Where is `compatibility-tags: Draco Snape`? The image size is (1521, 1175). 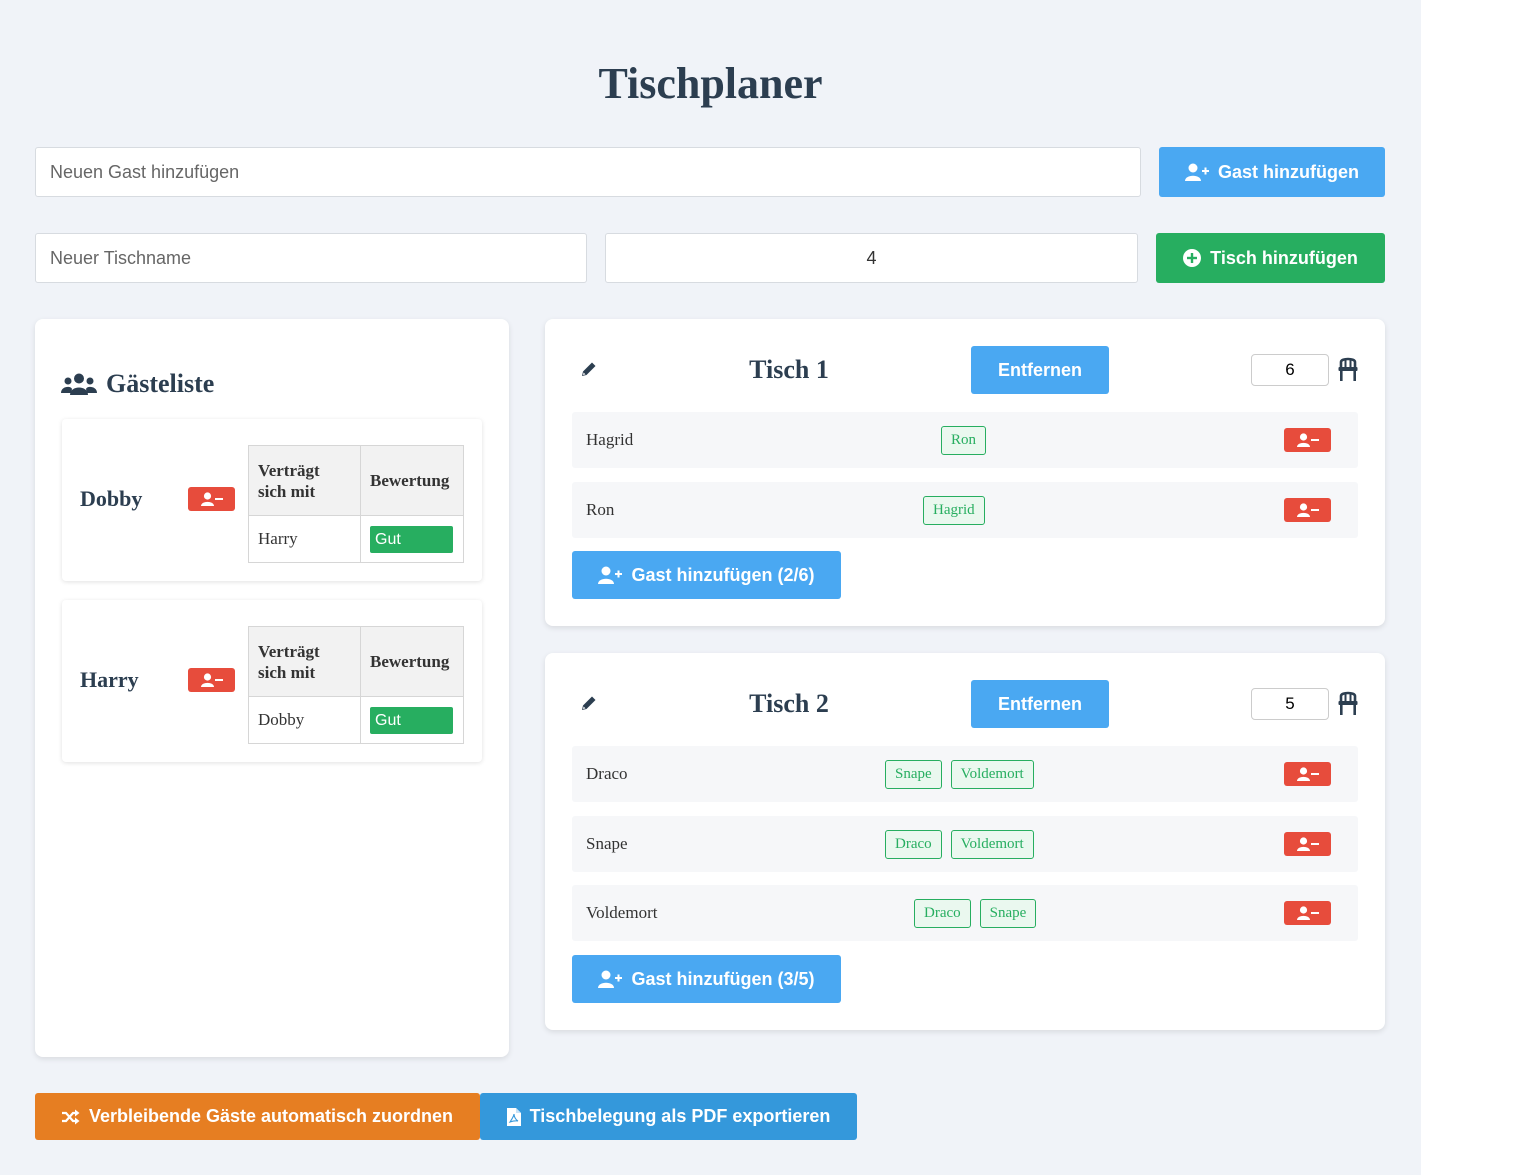
compatibility-tags: Draco Snape is located at coordinates (975, 913).